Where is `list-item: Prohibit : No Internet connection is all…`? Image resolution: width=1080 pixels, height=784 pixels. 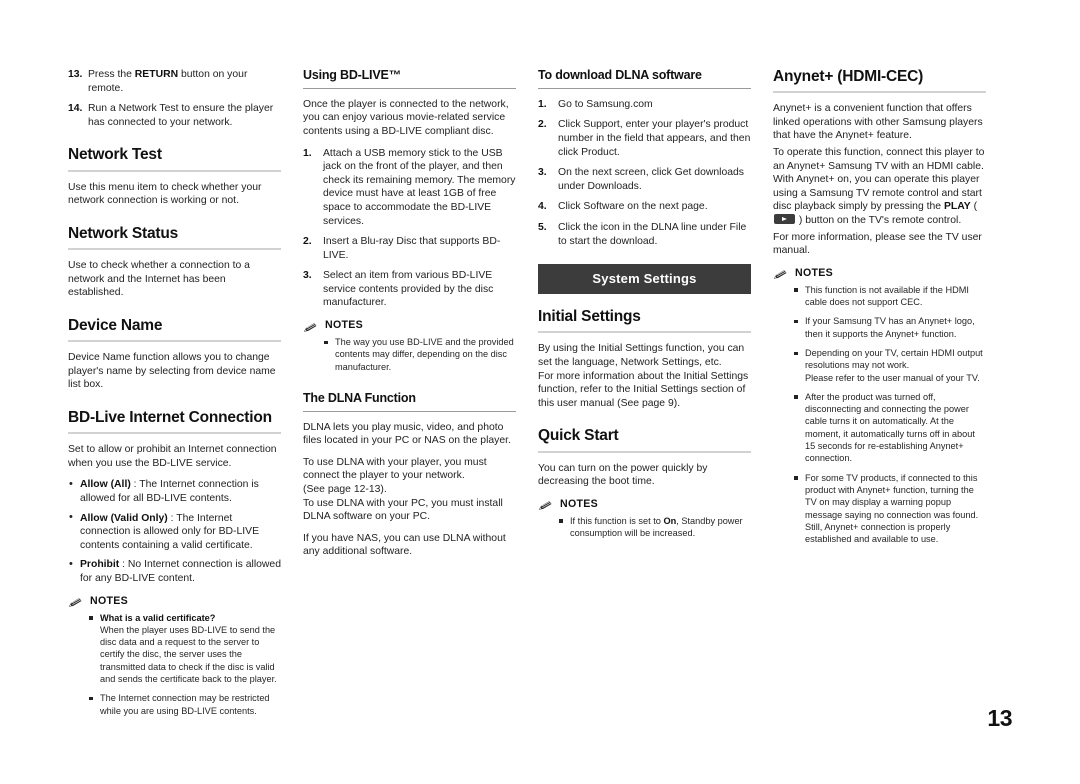
list-item: Prohibit : No Internet connection is all… is located at coordinates (174, 571).